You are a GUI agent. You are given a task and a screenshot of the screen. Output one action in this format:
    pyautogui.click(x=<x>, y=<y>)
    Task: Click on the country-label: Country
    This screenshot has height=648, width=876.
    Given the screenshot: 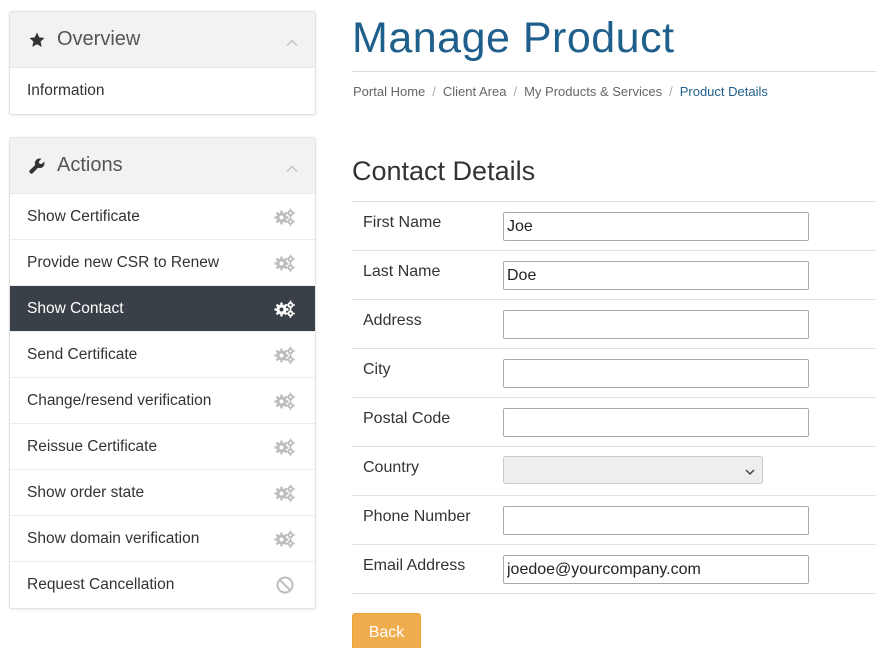 What is the action you would take?
    pyautogui.click(x=391, y=467)
    